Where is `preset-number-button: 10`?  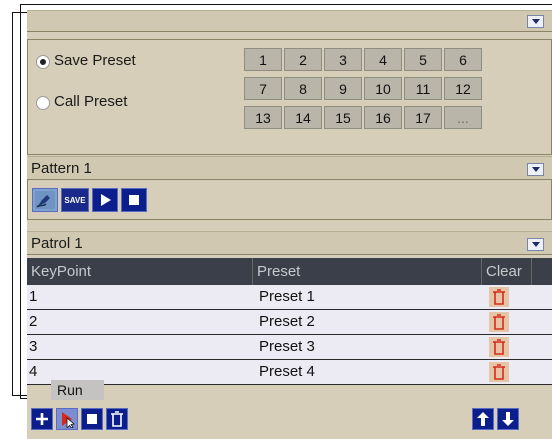
preset-number-button: 10 is located at coordinates (383, 88).